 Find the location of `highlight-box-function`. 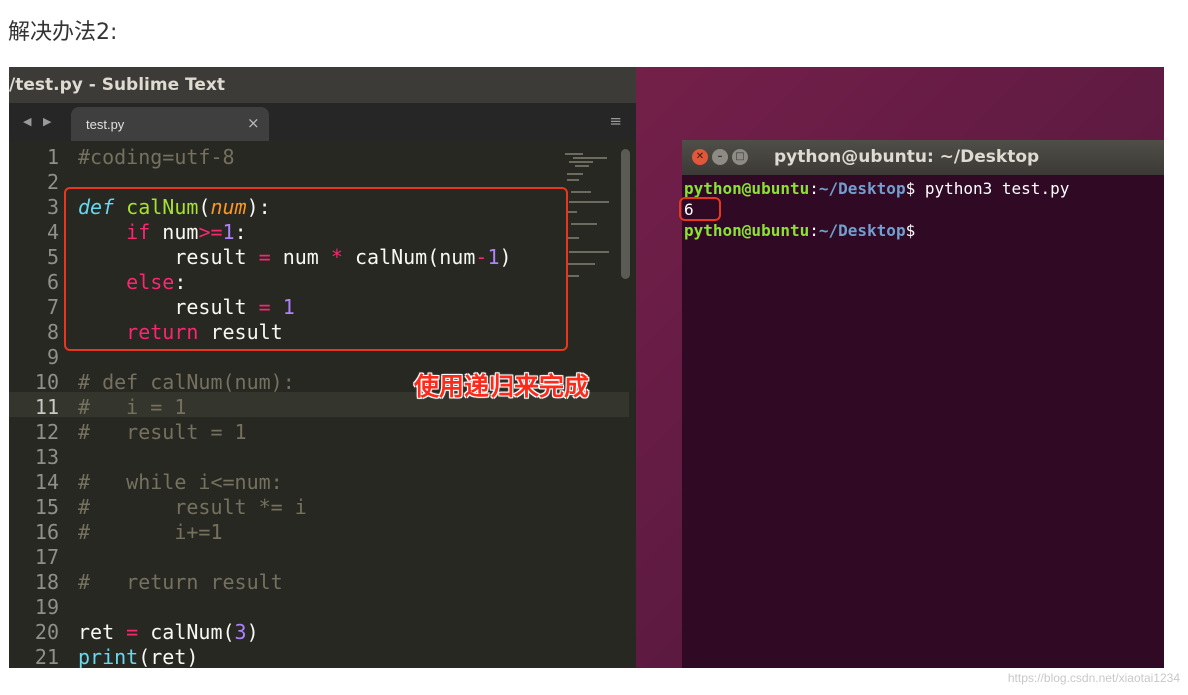

highlight-box-function is located at coordinates (316, 269).